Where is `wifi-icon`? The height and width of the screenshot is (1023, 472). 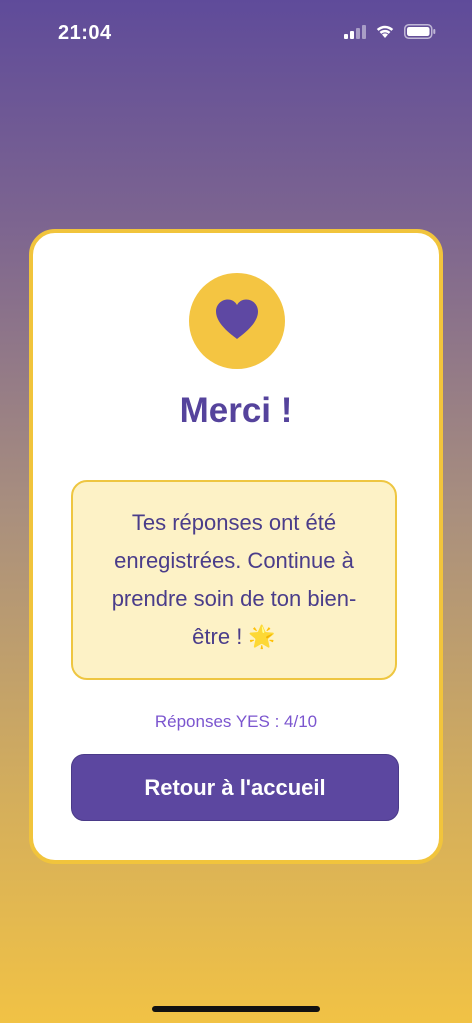 wifi-icon is located at coordinates (385, 34).